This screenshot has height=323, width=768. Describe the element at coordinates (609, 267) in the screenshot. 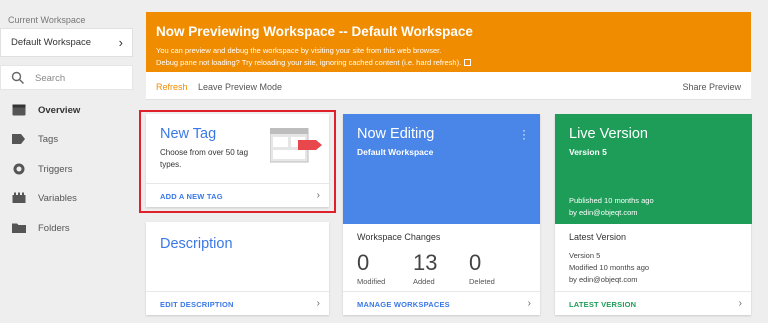

I see `latest-version-modified: Modified 10 months ago` at that location.